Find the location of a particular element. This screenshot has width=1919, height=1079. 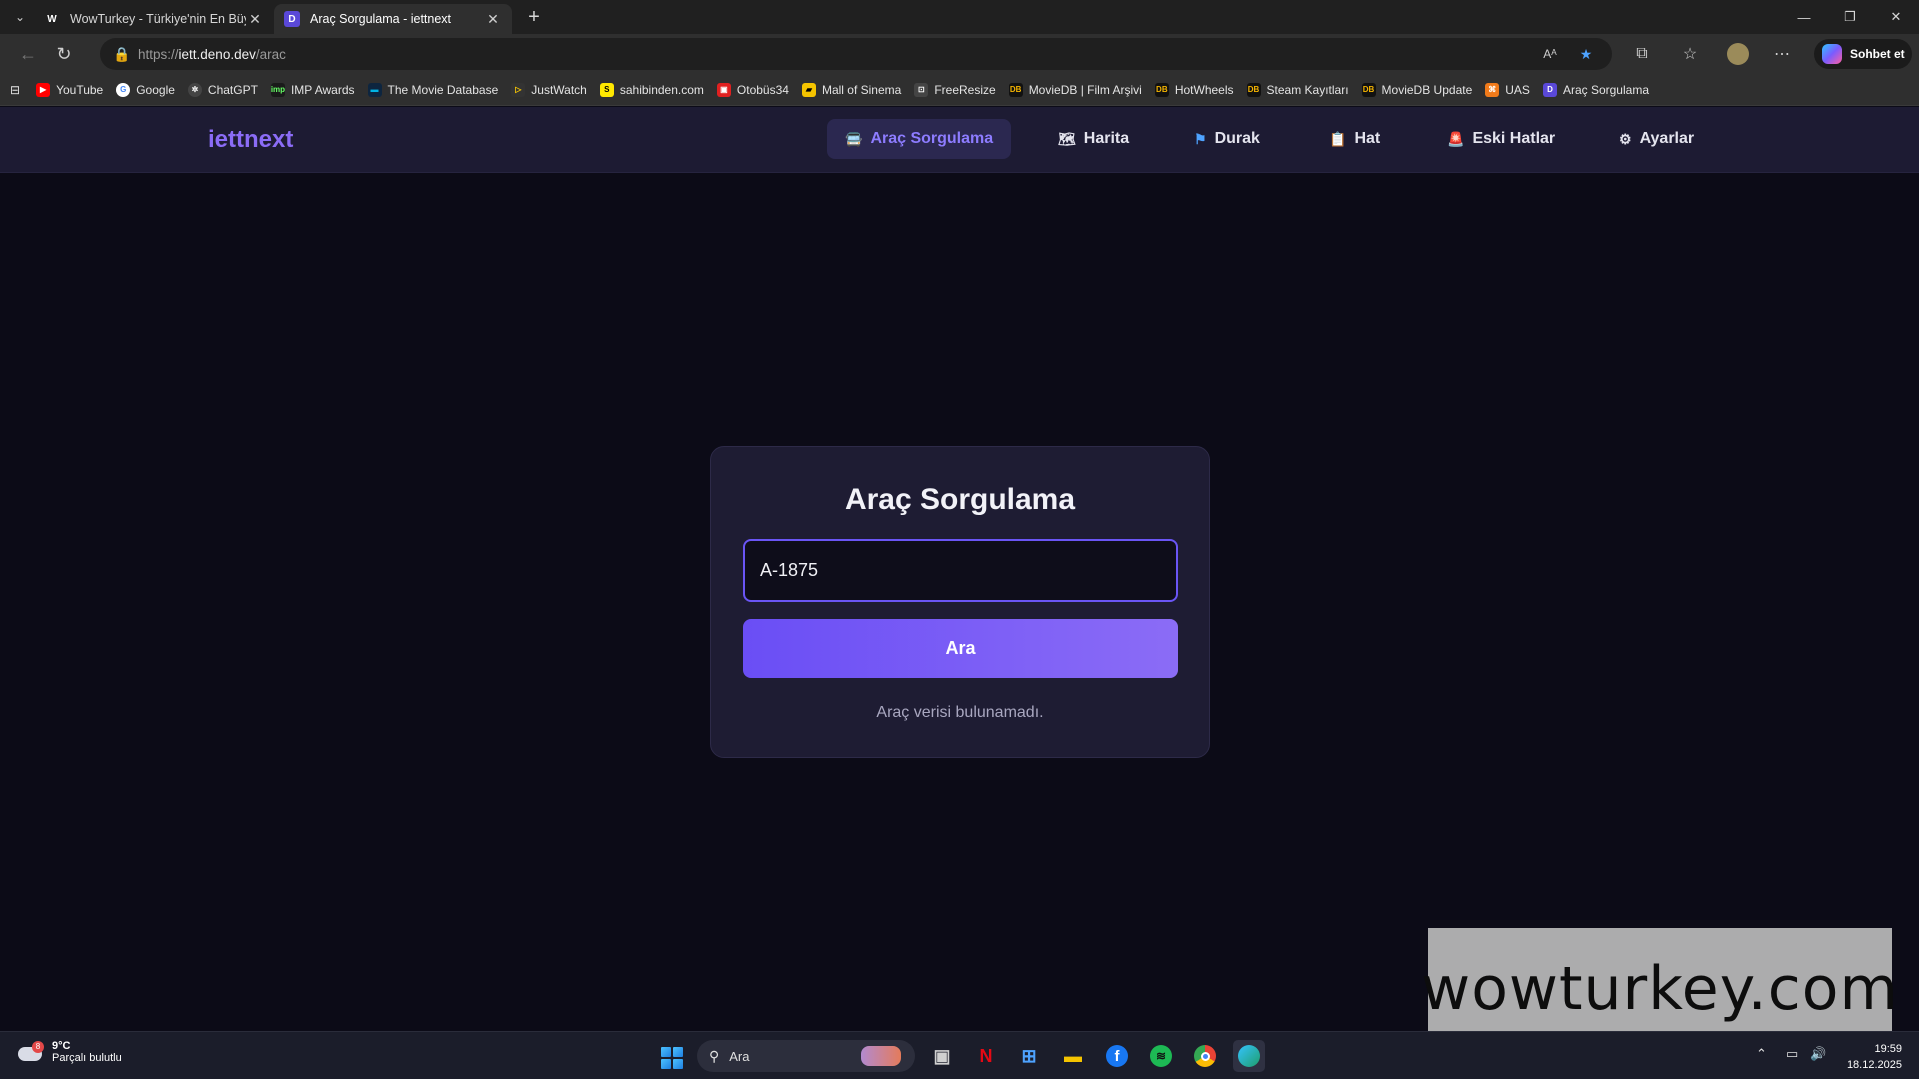

bookmark-label: Steam Kayıtları is located at coordinates (1307, 89).